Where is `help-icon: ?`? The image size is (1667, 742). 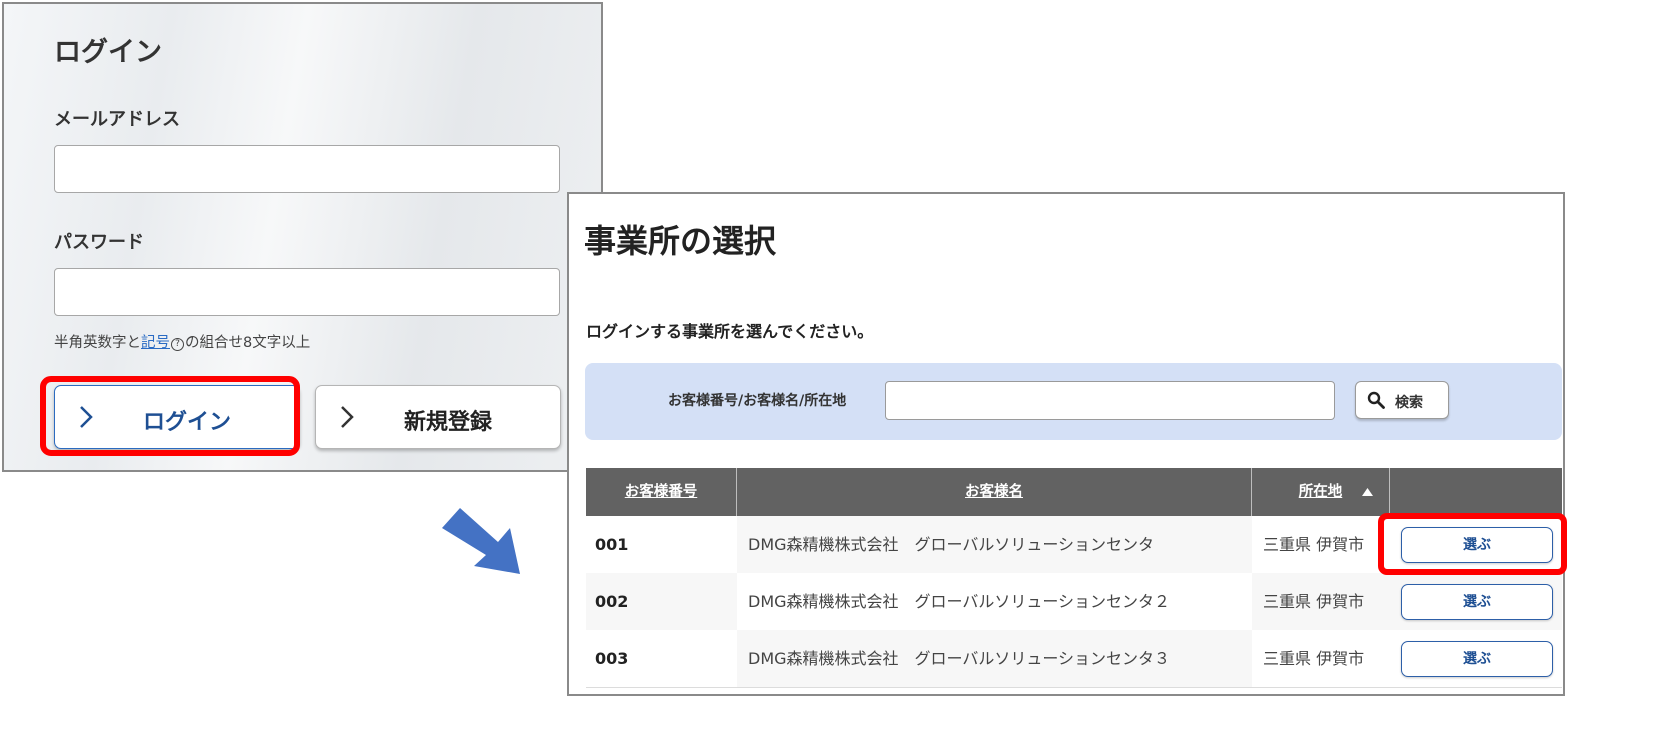
help-icon: ? is located at coordinates (177, 344).